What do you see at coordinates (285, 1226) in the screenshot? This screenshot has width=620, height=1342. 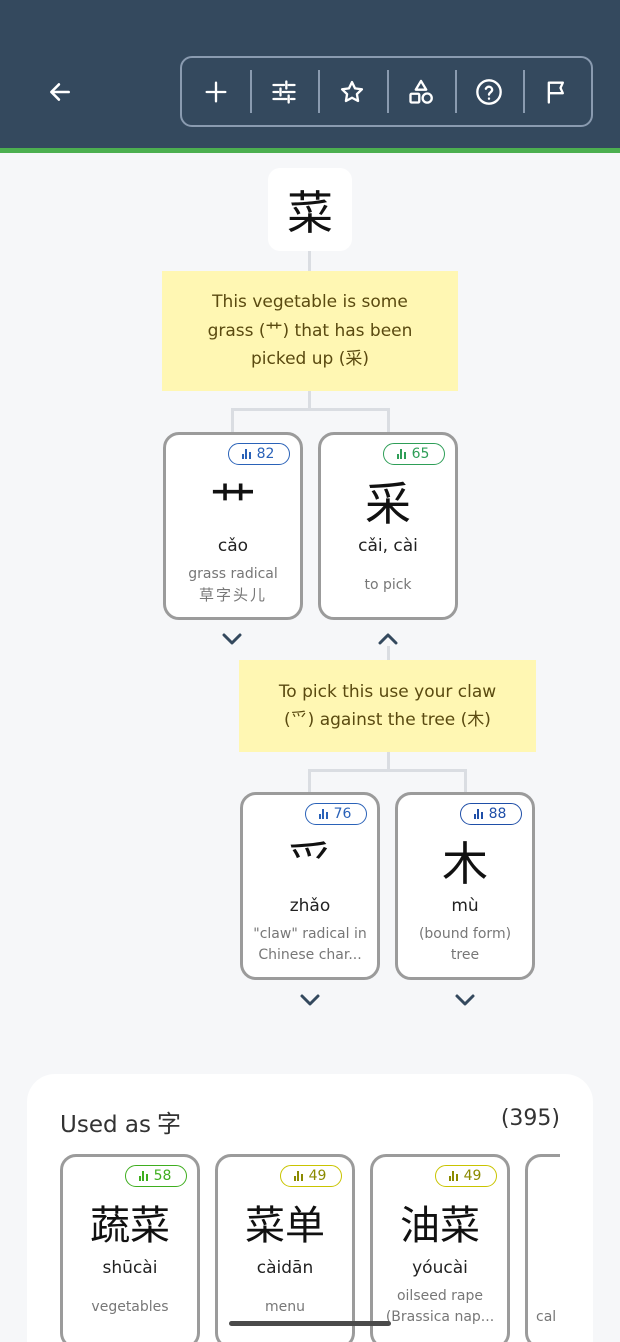 I see `word-characters: 菜单` at bounding box center [285, 1226].